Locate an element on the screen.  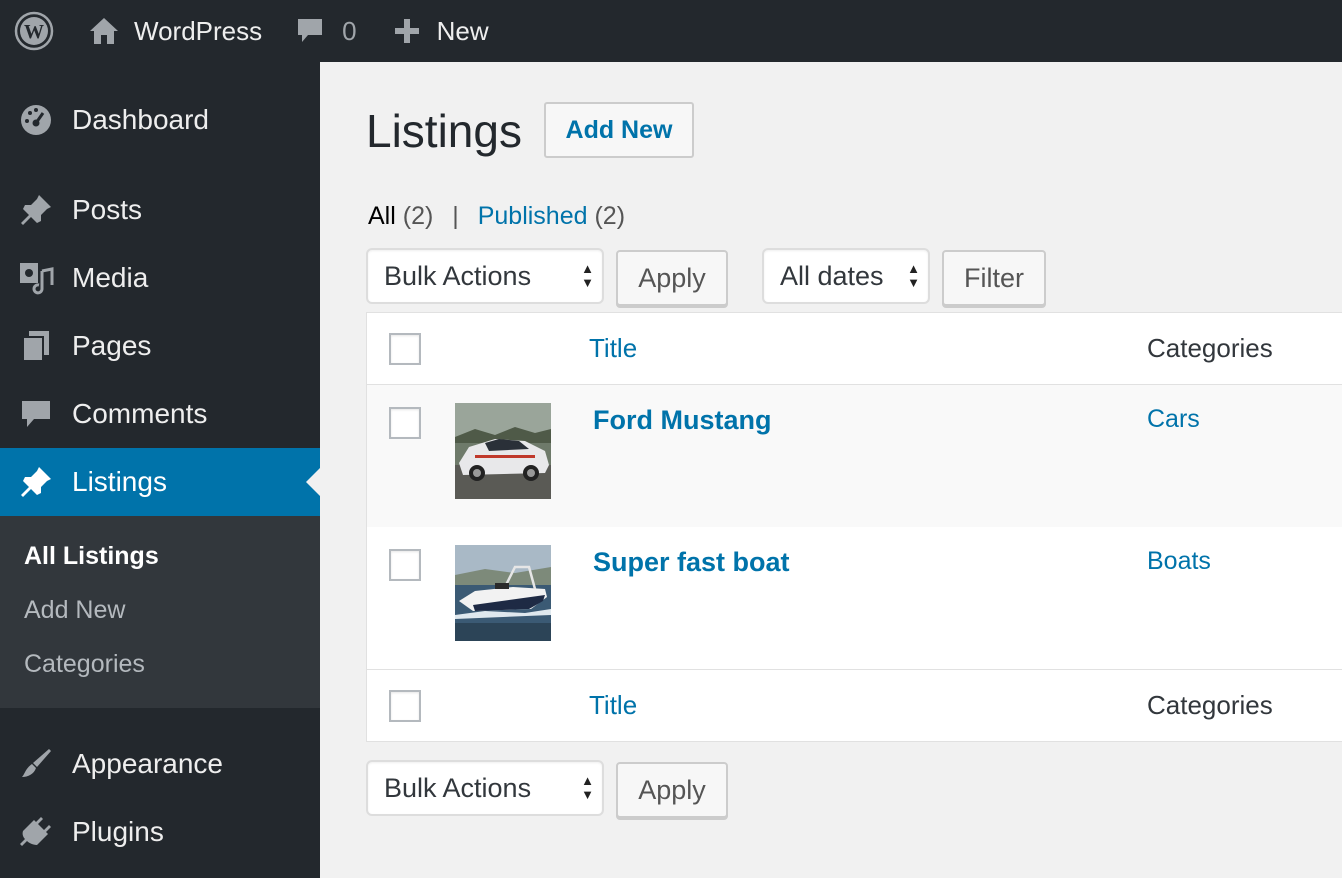
sidebar-item-label: Listings is located at coordinates (119, 481).